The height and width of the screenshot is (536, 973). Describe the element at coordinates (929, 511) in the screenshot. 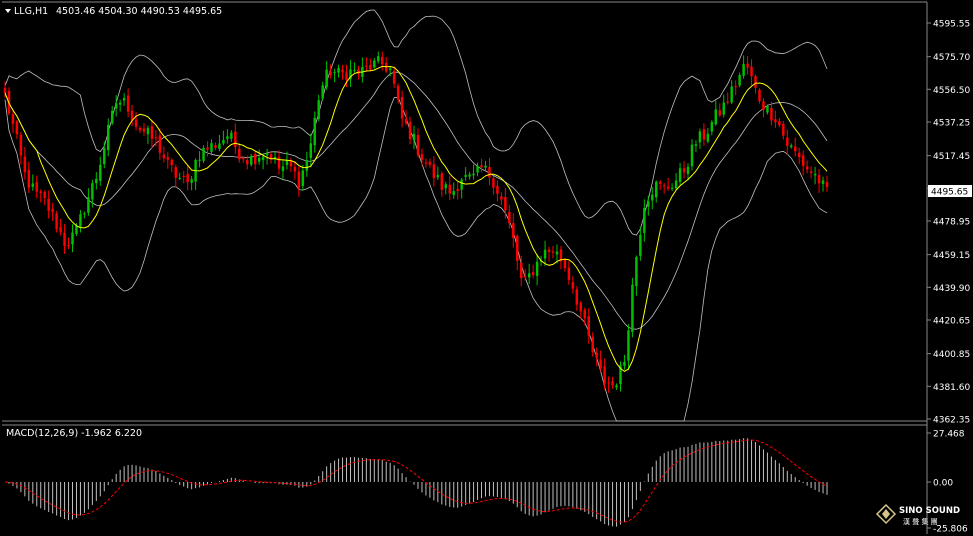

I see `logo-name: SINO SOUND` at that location.